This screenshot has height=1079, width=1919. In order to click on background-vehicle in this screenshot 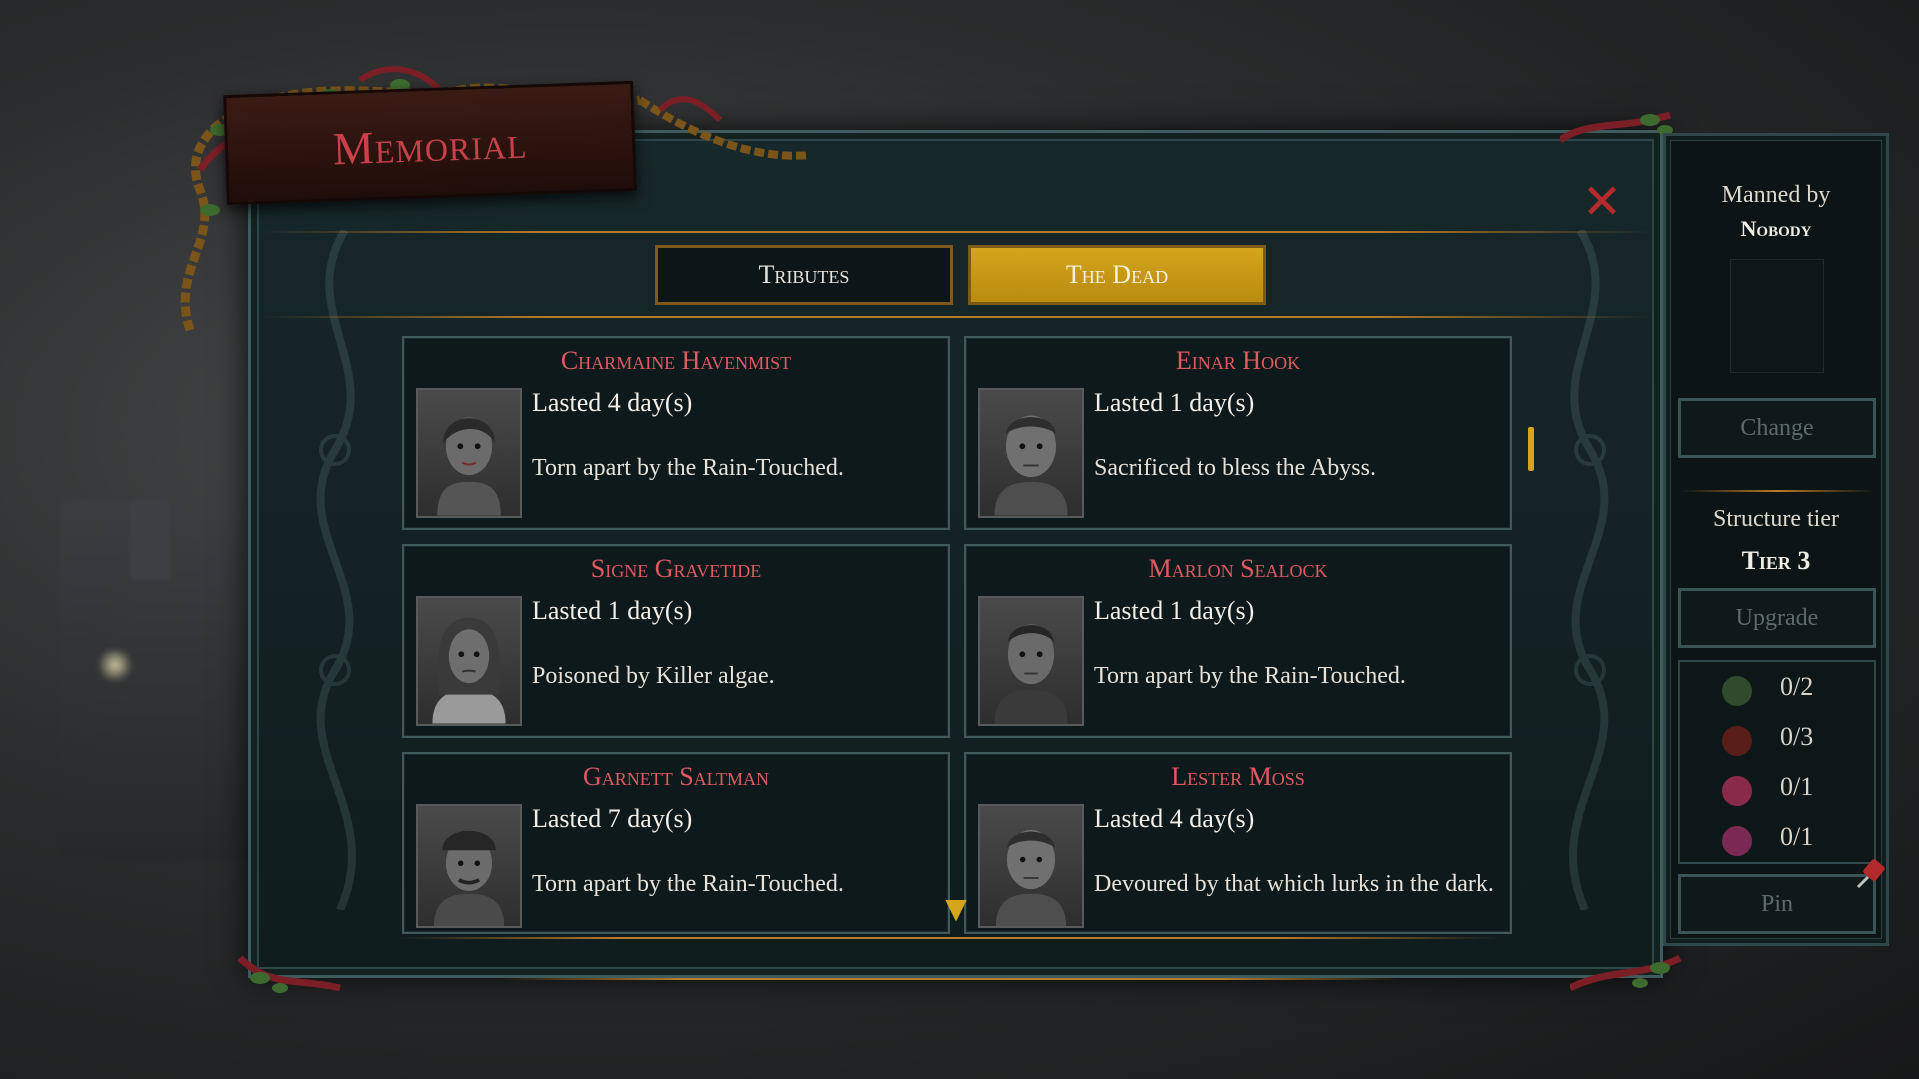, I will do `click(170, 680)`.